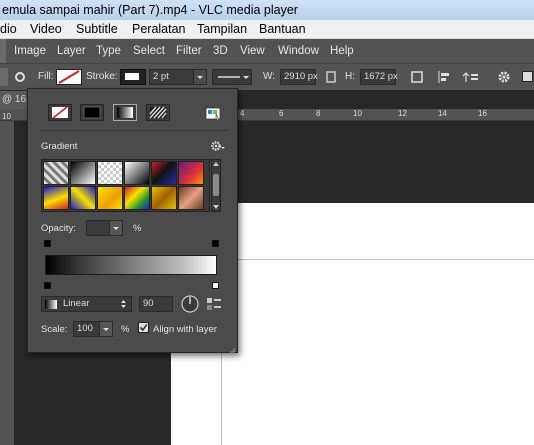 This screenshot has height=445, width=534. I want to click on solid-color-button, so click(92, 112).